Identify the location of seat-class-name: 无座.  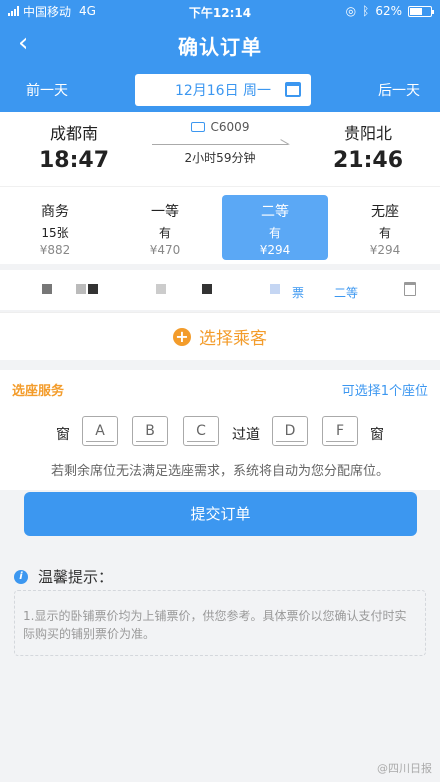
(385, 212).